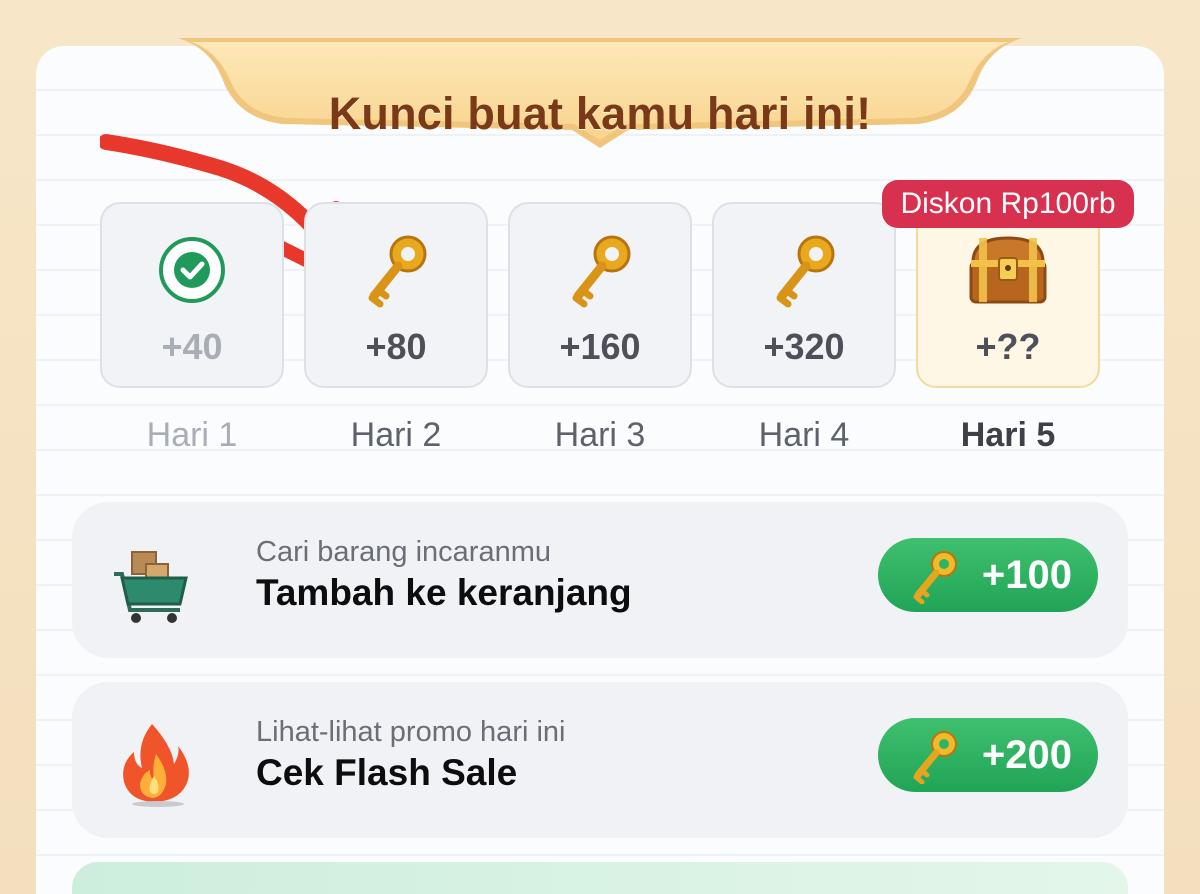 The image size is (1200, 894). I want to click on day-card-4: +320, so click(804, 295).